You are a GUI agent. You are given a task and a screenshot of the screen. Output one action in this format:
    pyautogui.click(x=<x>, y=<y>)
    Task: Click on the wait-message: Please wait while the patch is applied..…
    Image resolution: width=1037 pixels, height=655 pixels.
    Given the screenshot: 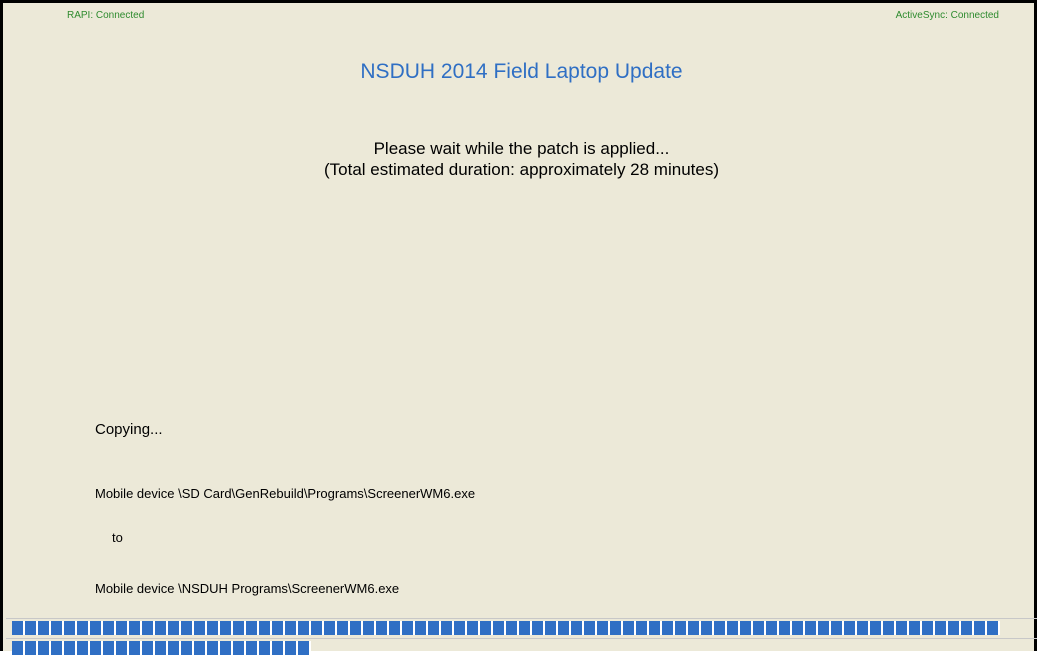 What is the action you would take?
    pyautogui.click(x=521, y=148)
    